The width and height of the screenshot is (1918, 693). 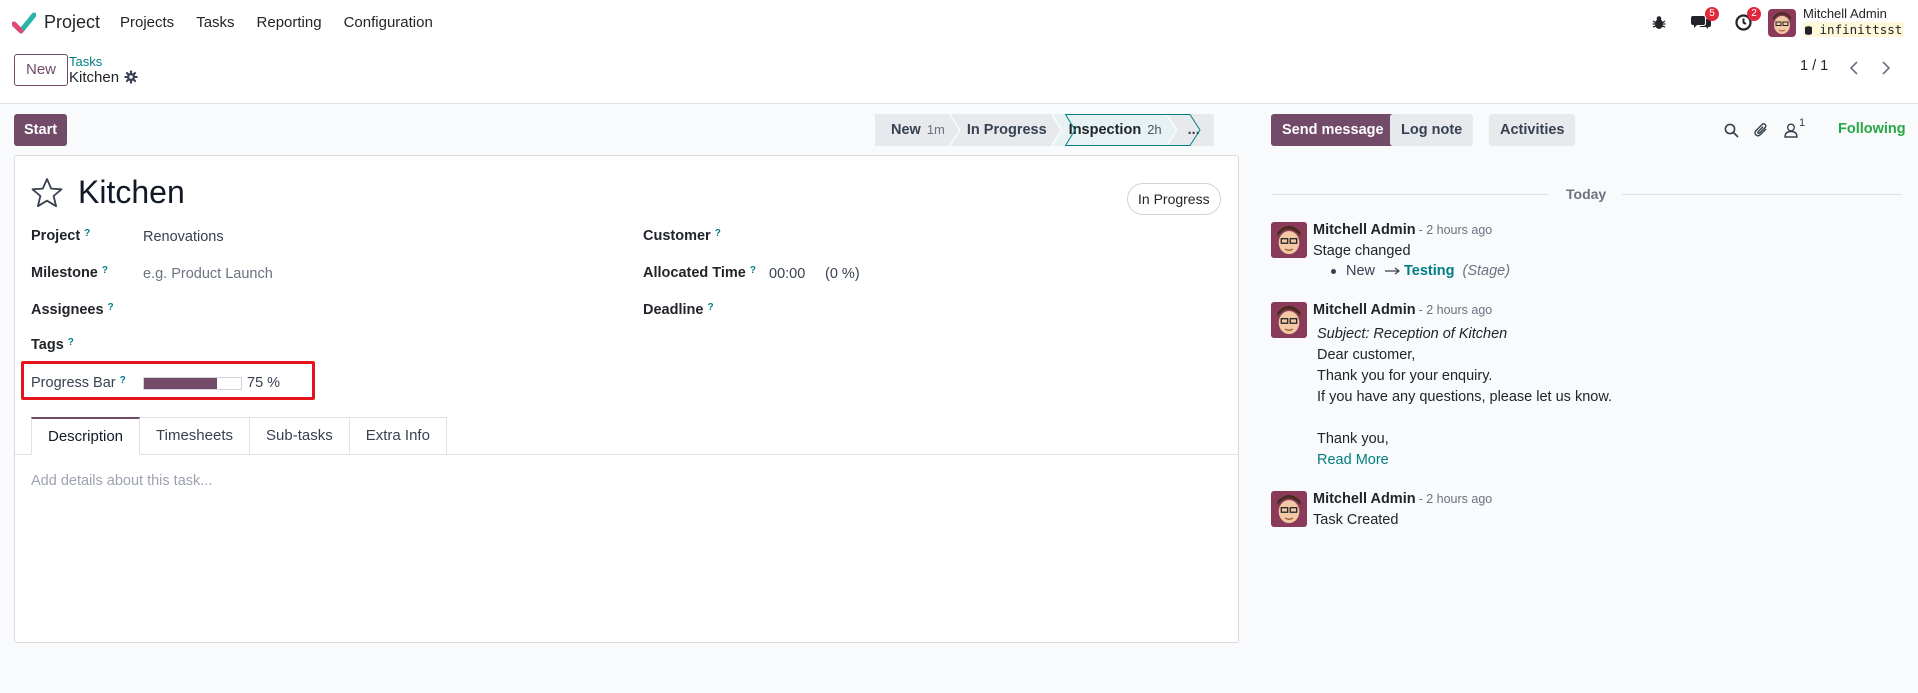 I want to click on tab-sub-tasks: Sub-tasks, so click(x=300, y=436).